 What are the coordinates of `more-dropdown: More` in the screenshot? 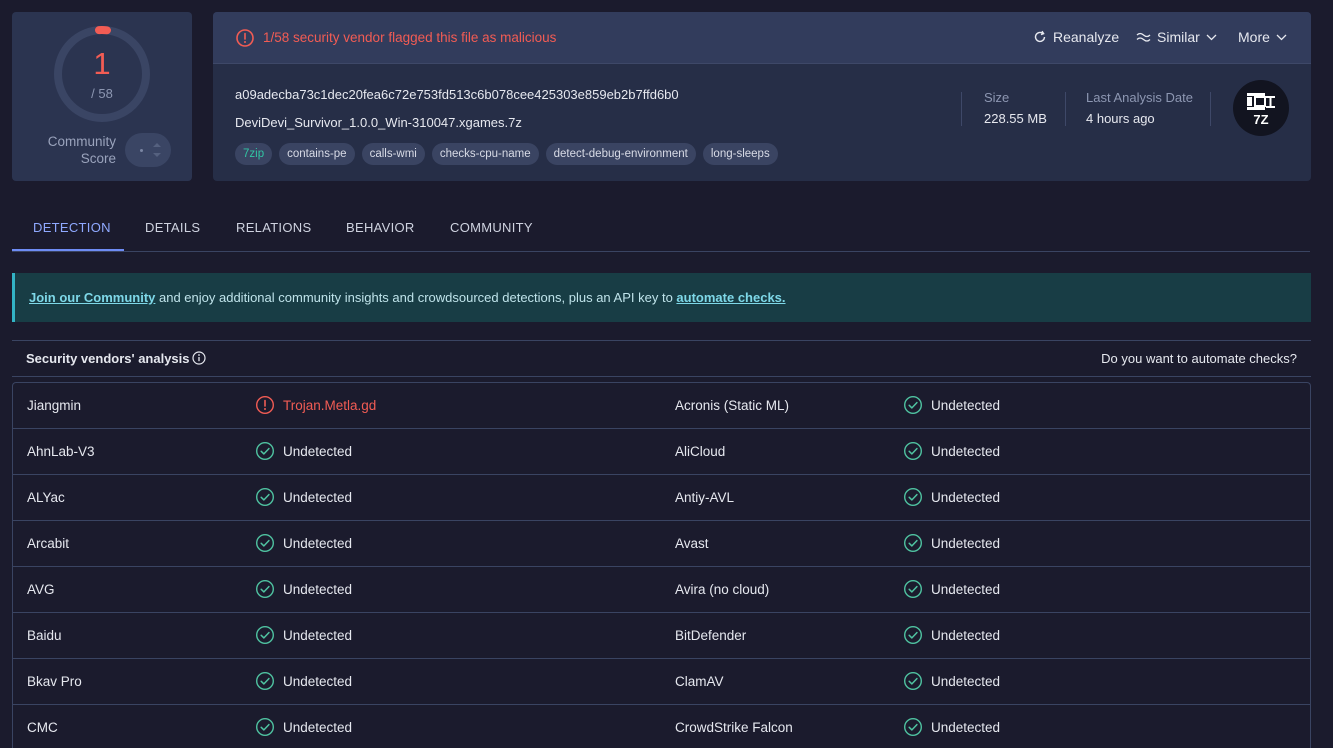 It's located at (1262, 37).